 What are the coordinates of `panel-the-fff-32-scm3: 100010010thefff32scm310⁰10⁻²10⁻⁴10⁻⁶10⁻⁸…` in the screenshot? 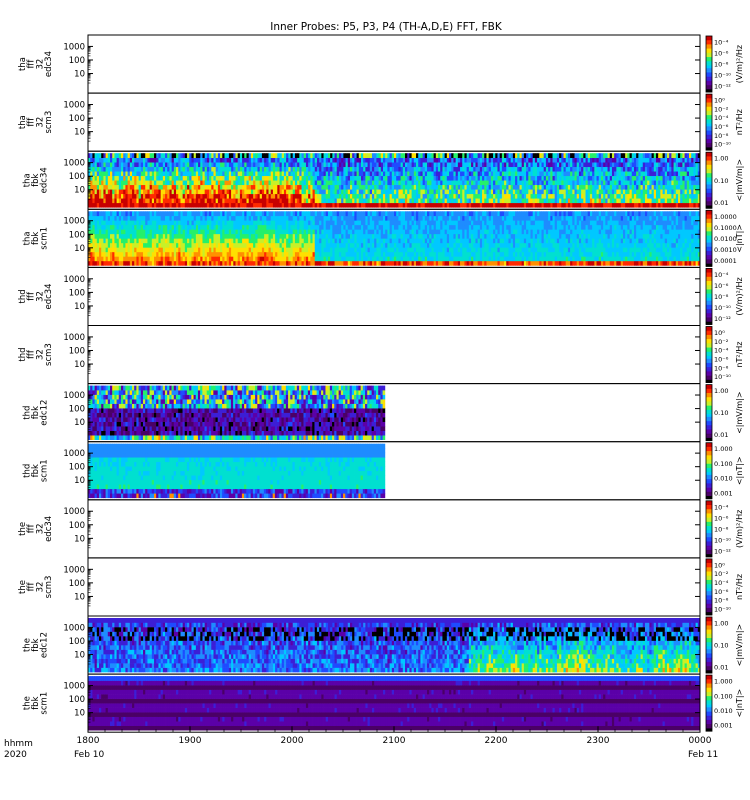 It's located at (381, 587).